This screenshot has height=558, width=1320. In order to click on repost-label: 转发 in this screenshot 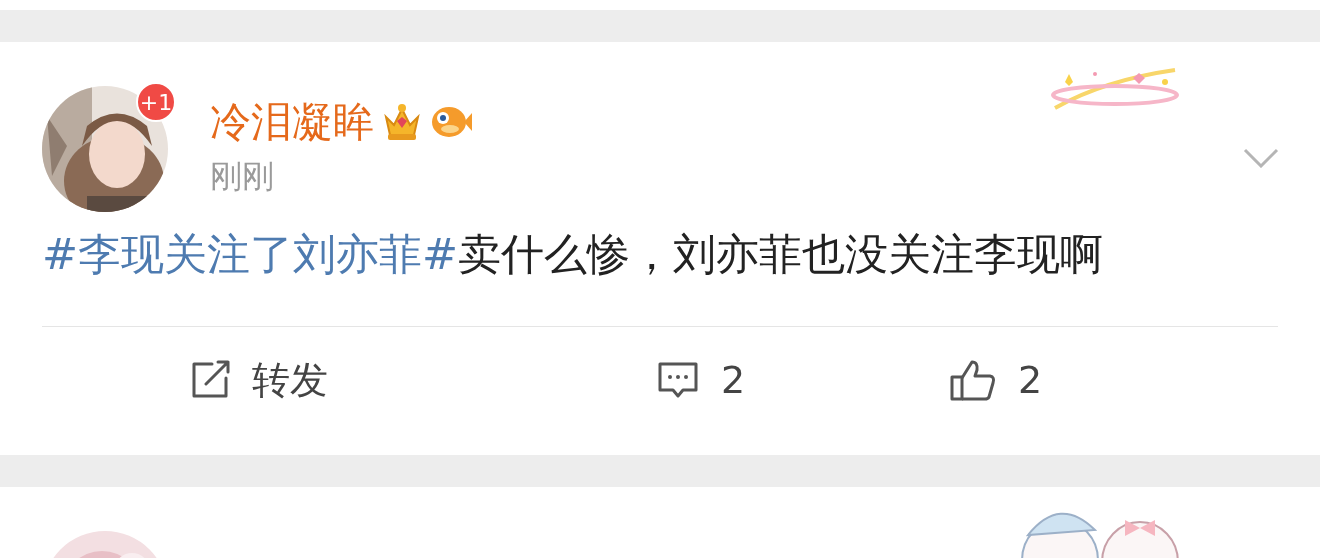, I will do `click(290, 380)`.